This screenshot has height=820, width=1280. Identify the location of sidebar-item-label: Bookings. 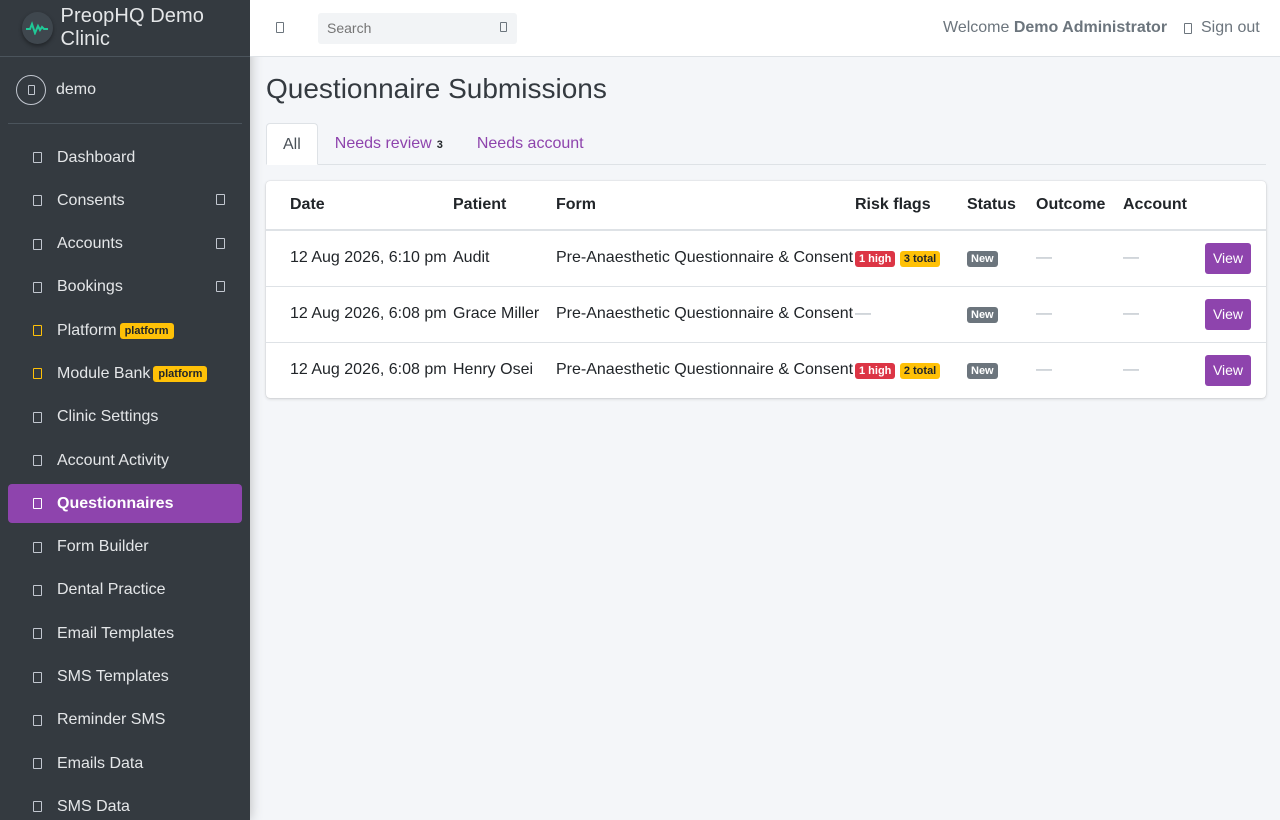
(90, 287).